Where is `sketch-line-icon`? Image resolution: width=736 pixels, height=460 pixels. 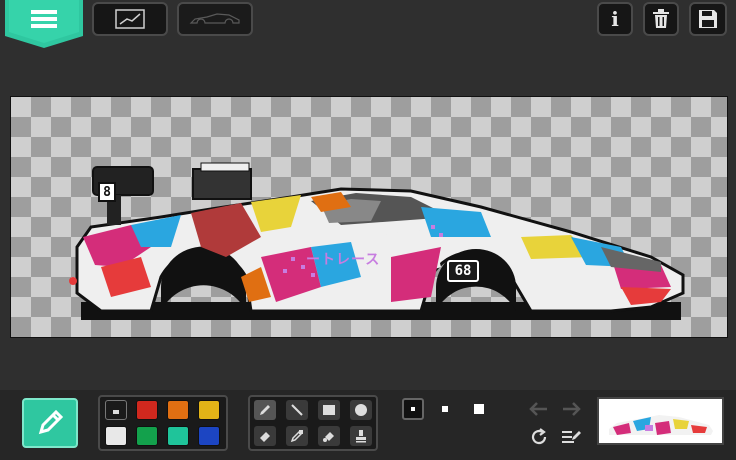
sketch-line-icon is located at coordinates (130, 19).